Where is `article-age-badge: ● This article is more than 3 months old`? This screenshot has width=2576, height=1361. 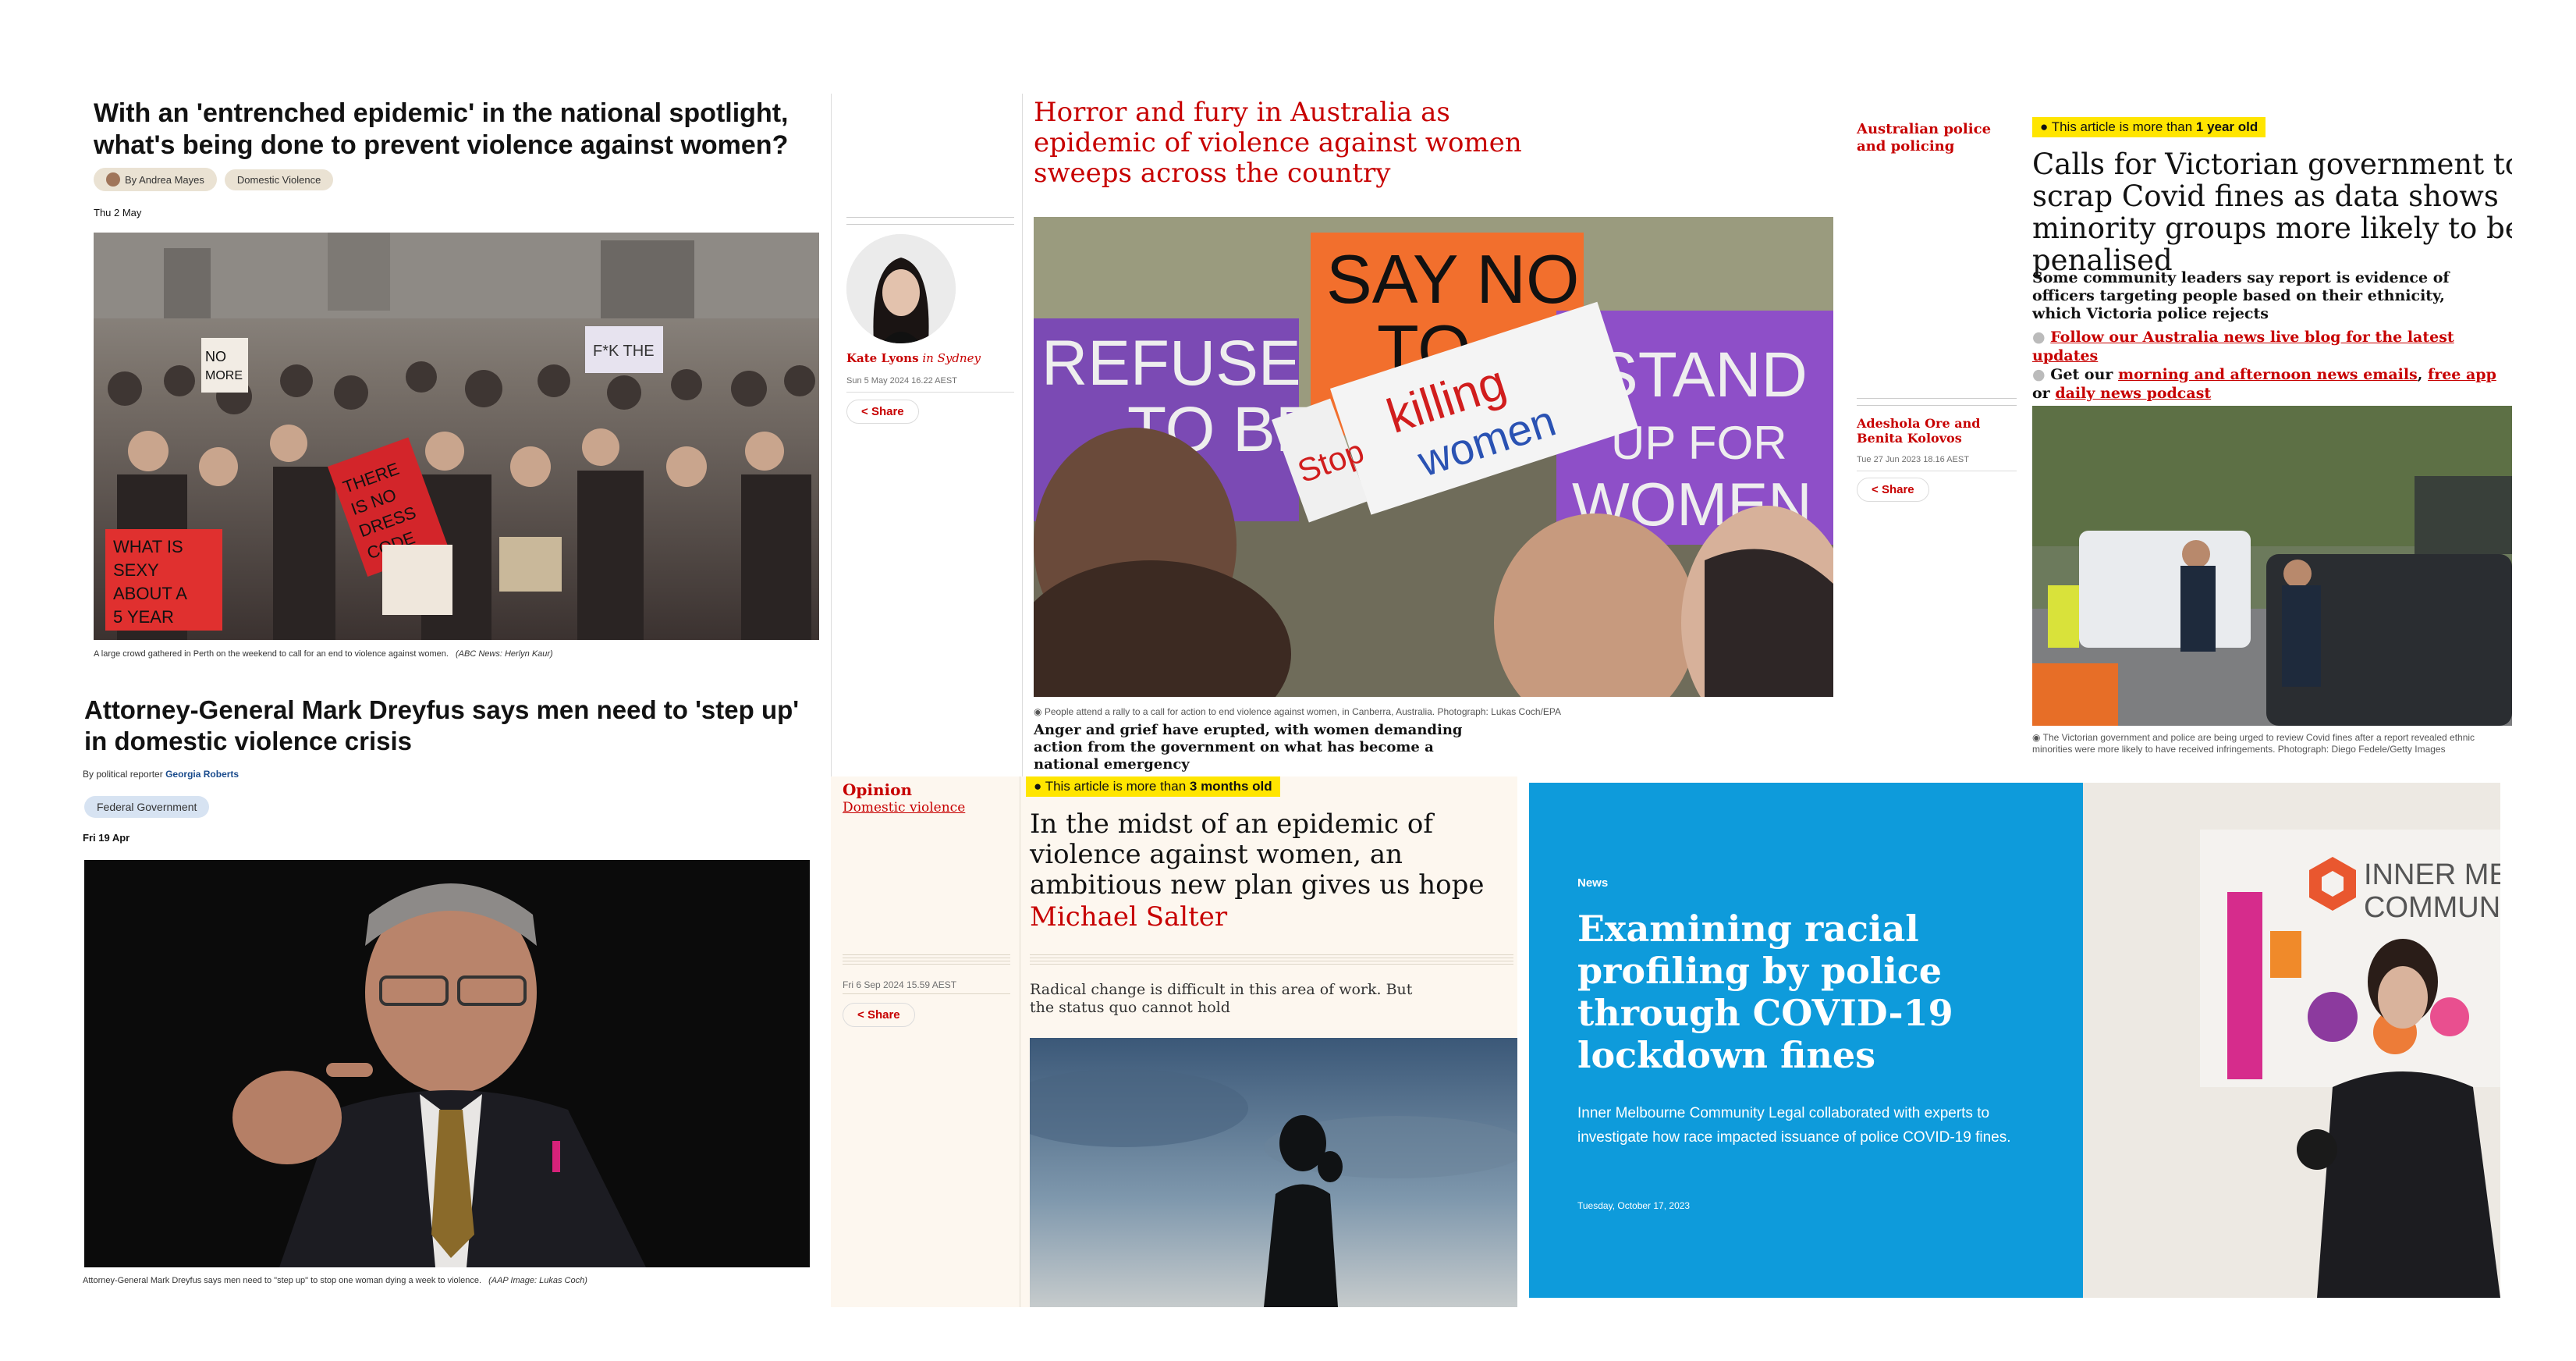
article-age-badge: ● This article is more than 3 months old is located at coordinates (1153, 786).